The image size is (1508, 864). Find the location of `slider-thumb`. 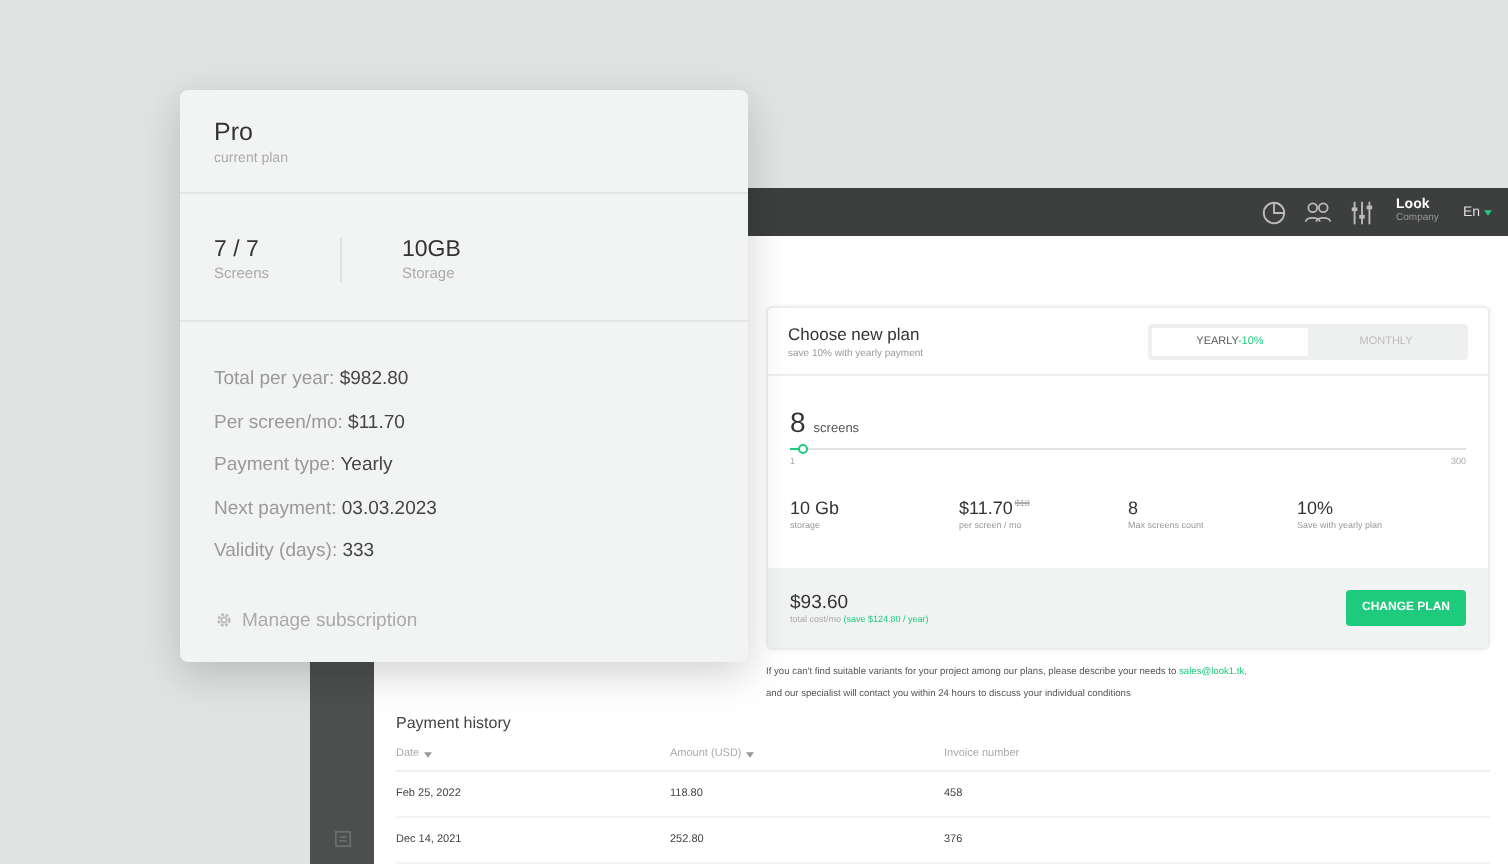

slider-thumb is located at coordinates (802, 448).